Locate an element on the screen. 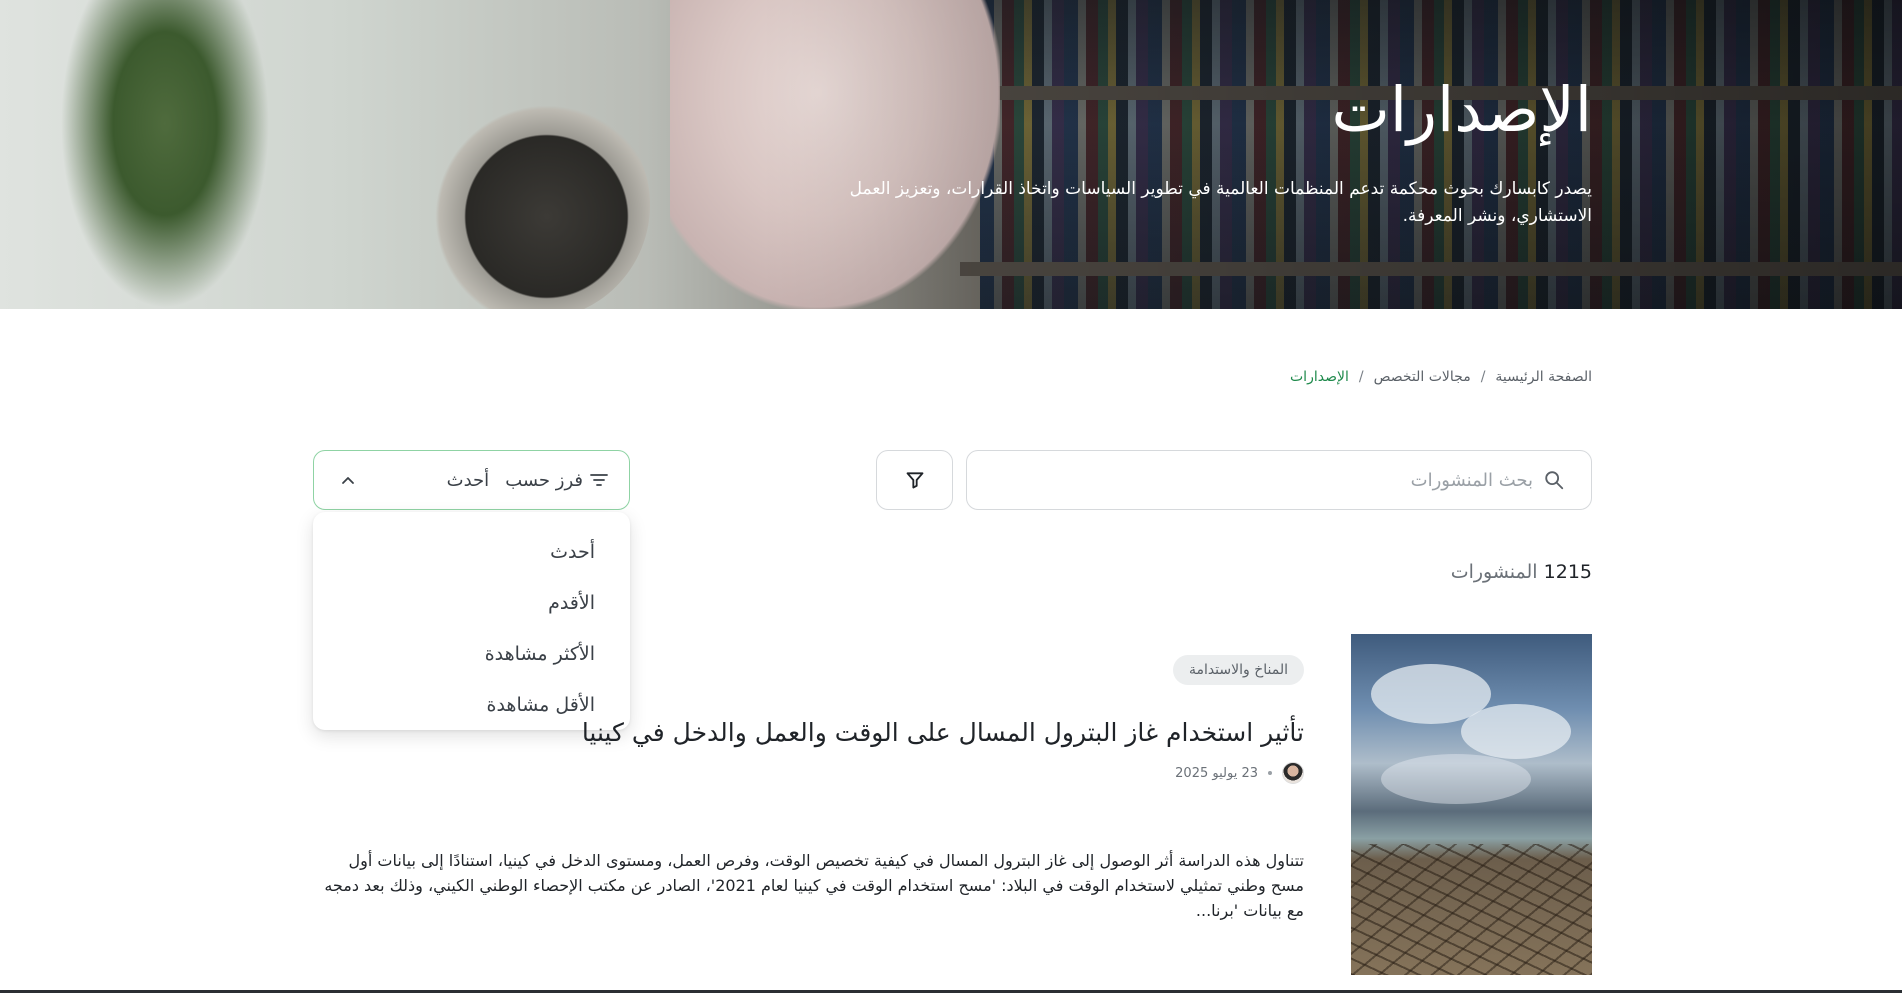 This screenshot has height=993, width=1902. sort-dropdown-menu: أحدث الأقدم الأكثر مشاهدة الأقل مشاهدة is located at coordinates (471, 621).